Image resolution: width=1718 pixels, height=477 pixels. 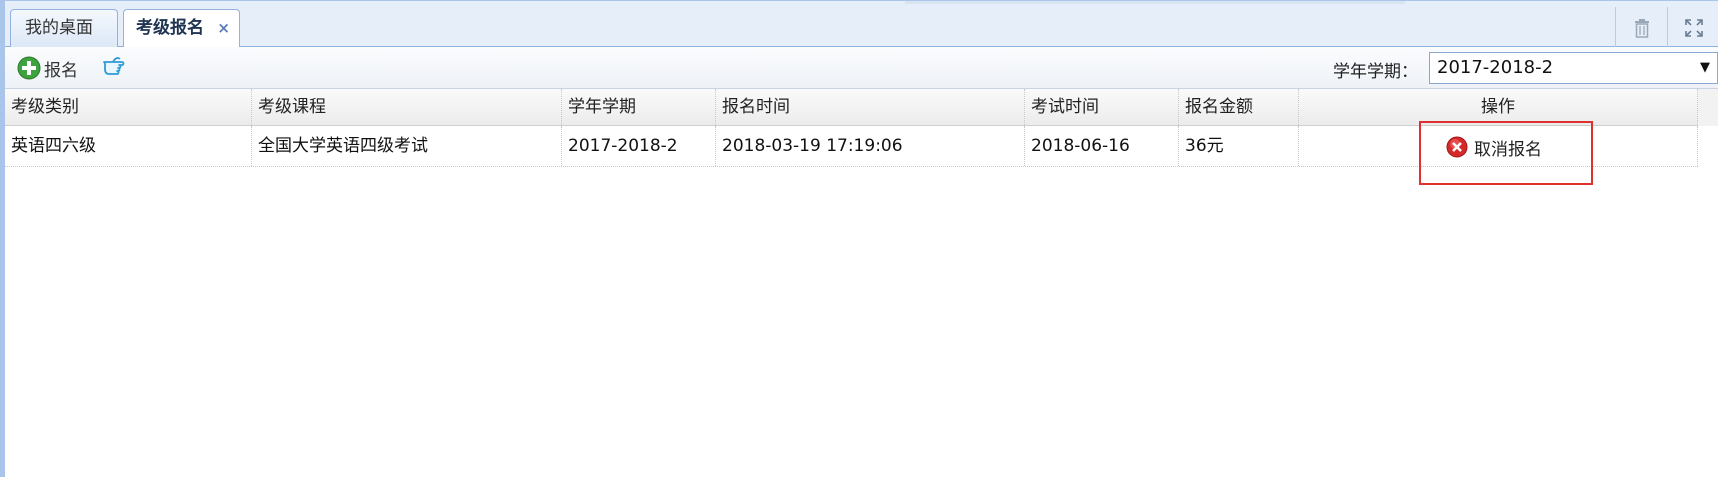 What do you see at coordinates (407, 146) in the screenshot?
I see `cell-course: 全国大学英语四级考试` at bounding box center [407, 146].